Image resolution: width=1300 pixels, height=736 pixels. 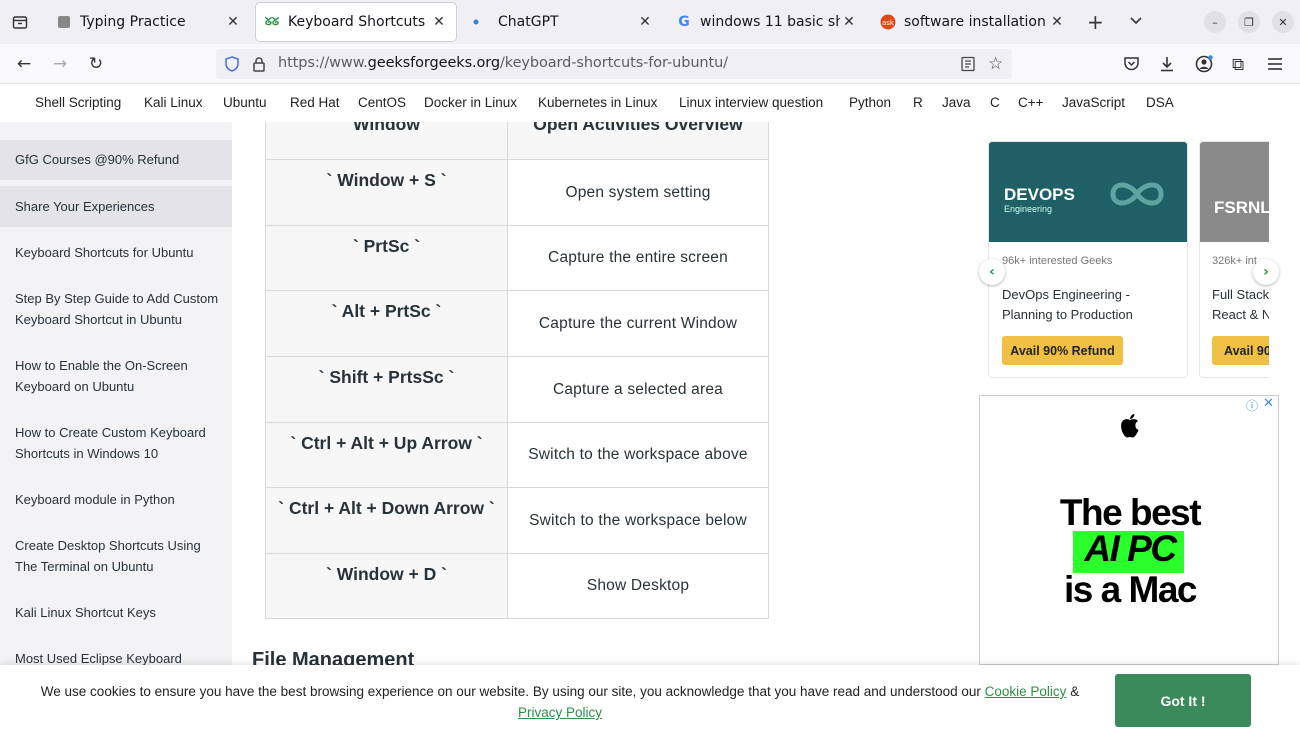 I want to click on tab-software-installation: ask software installation - A ✕, so click(x=974, y=22).